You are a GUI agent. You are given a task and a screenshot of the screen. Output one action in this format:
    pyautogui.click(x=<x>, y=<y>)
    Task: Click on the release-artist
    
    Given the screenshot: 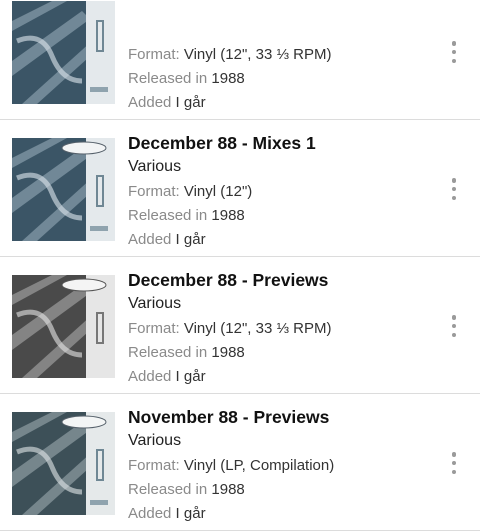 What is the action you would take?
    pyautogui.click(x=279, y=30)
    